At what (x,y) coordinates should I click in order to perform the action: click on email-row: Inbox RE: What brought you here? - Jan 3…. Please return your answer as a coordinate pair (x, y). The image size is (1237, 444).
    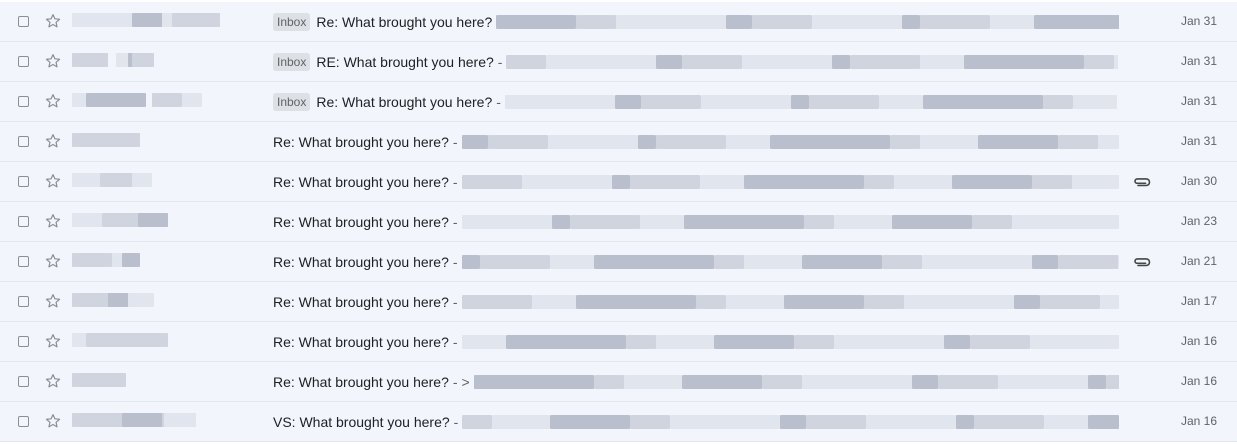
    Looking at the image, I should click on (618, 62).